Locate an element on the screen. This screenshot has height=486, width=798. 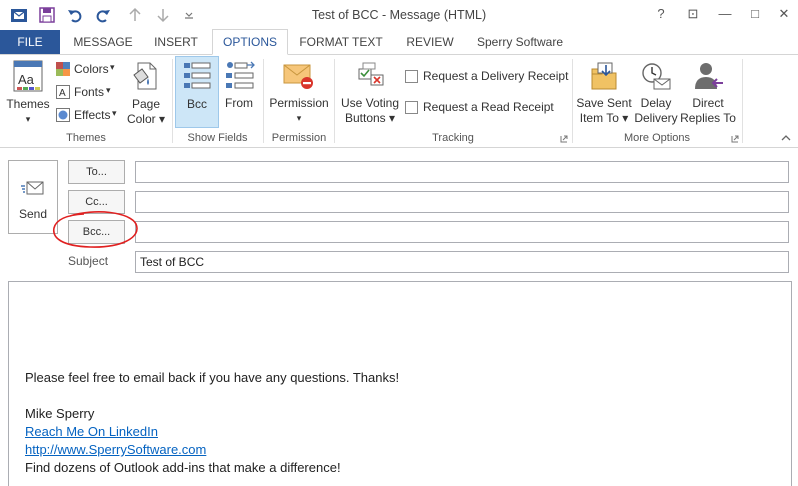
effects-icon is located at coordinates (63, 115).